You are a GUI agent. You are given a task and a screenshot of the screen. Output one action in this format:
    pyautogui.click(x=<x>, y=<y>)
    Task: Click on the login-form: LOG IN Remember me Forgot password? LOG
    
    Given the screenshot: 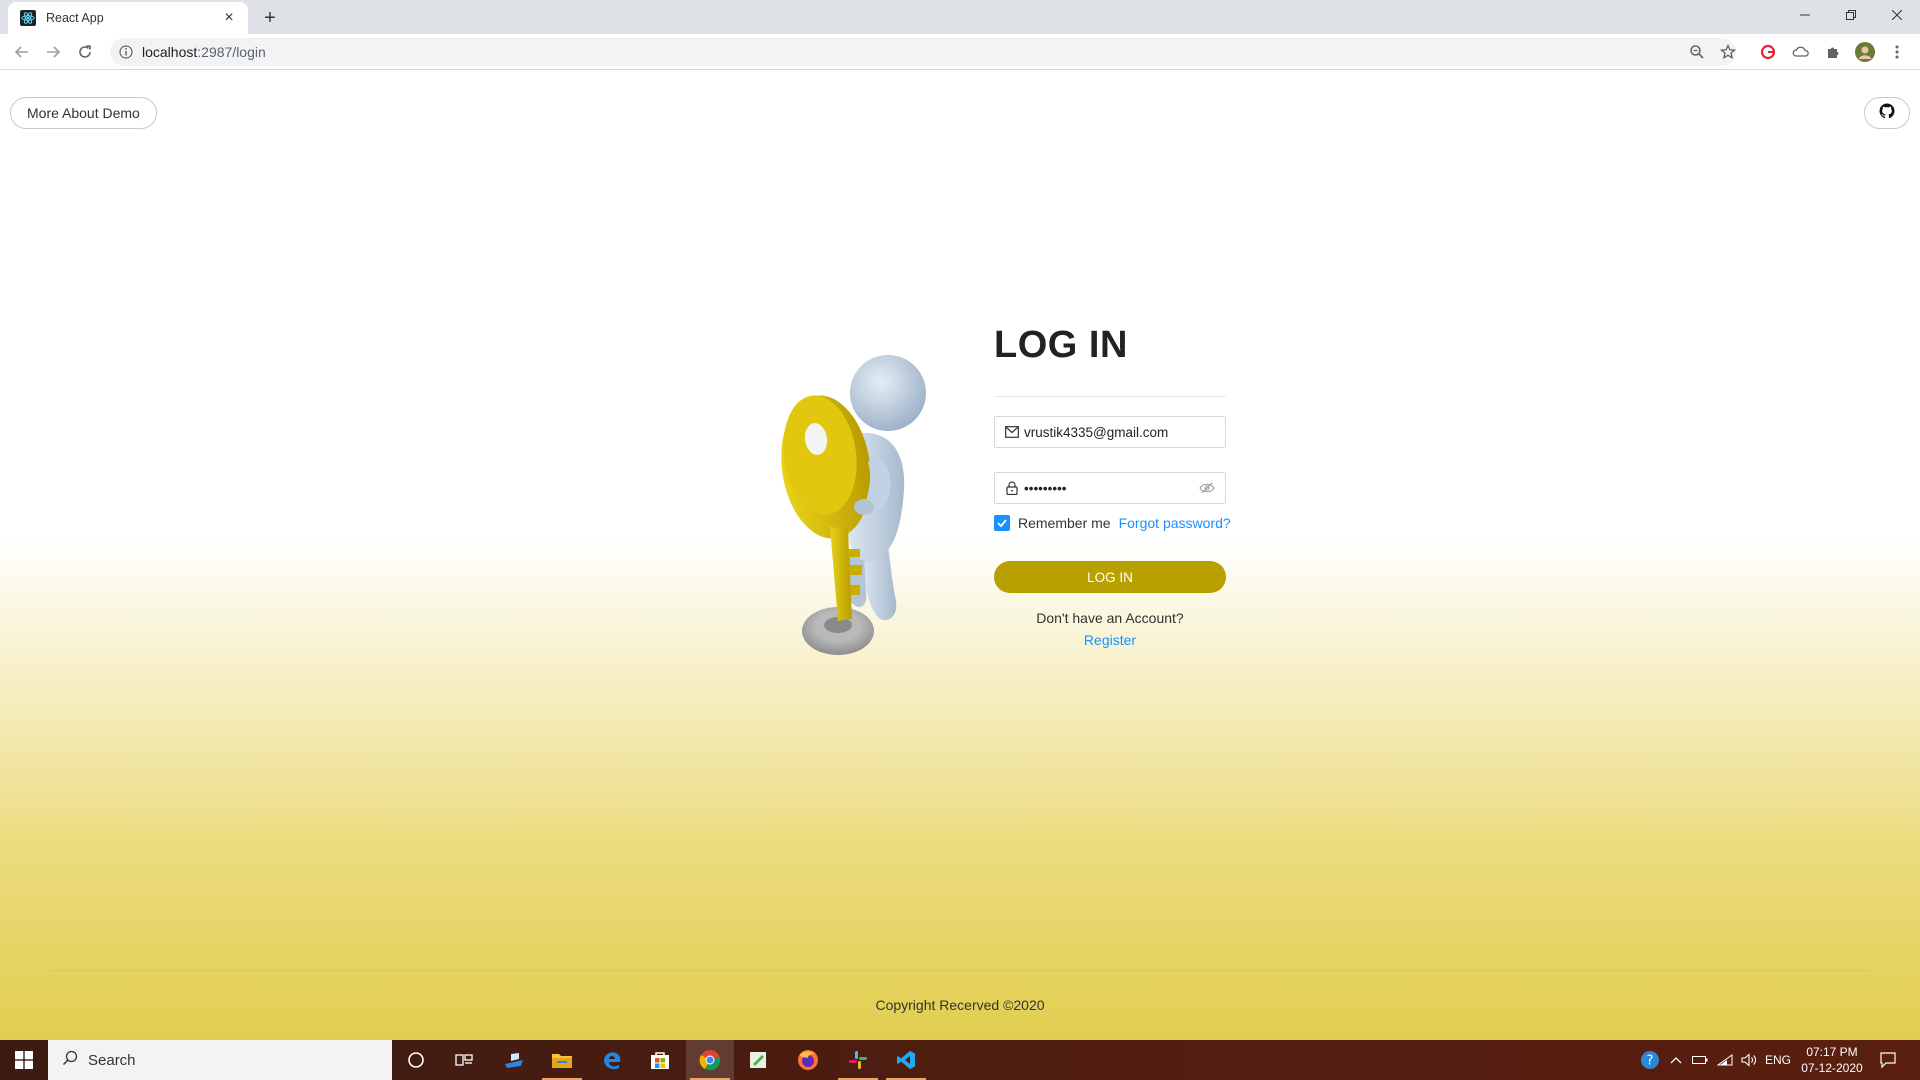 What is the action you would take?
    pyautogui.click(x=1112, y=486)
    